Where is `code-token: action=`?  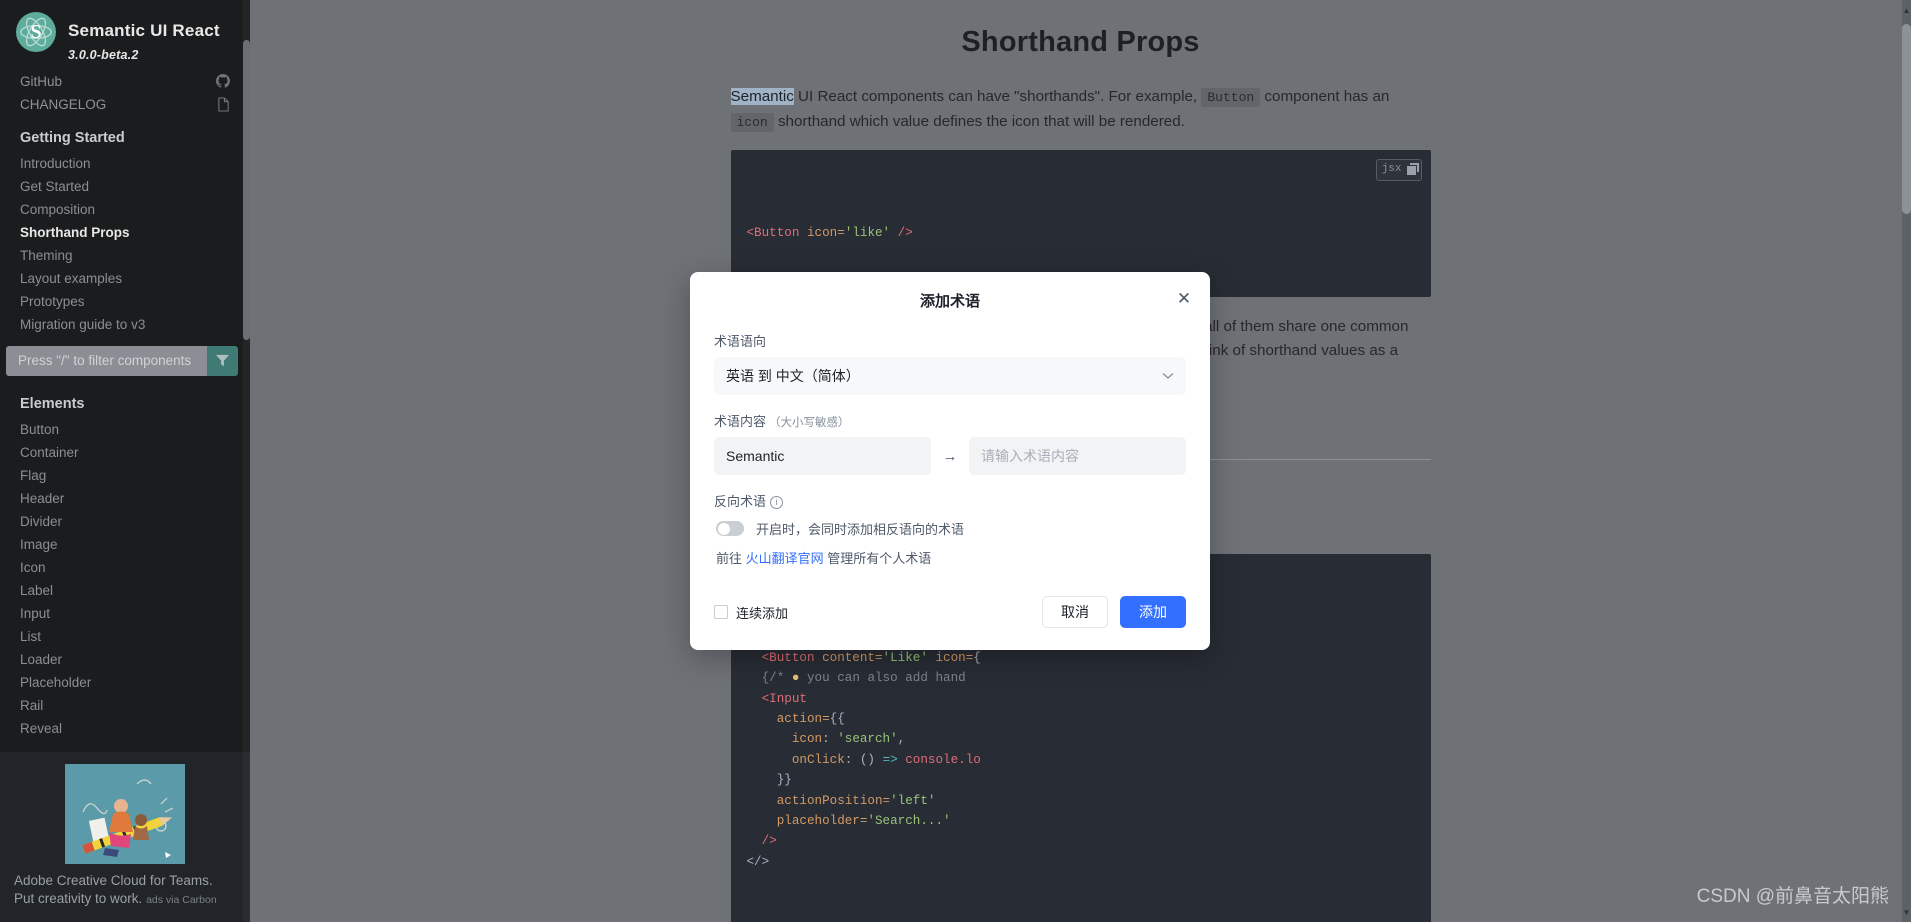 code-token: action= is located at coordinates (788, 719).